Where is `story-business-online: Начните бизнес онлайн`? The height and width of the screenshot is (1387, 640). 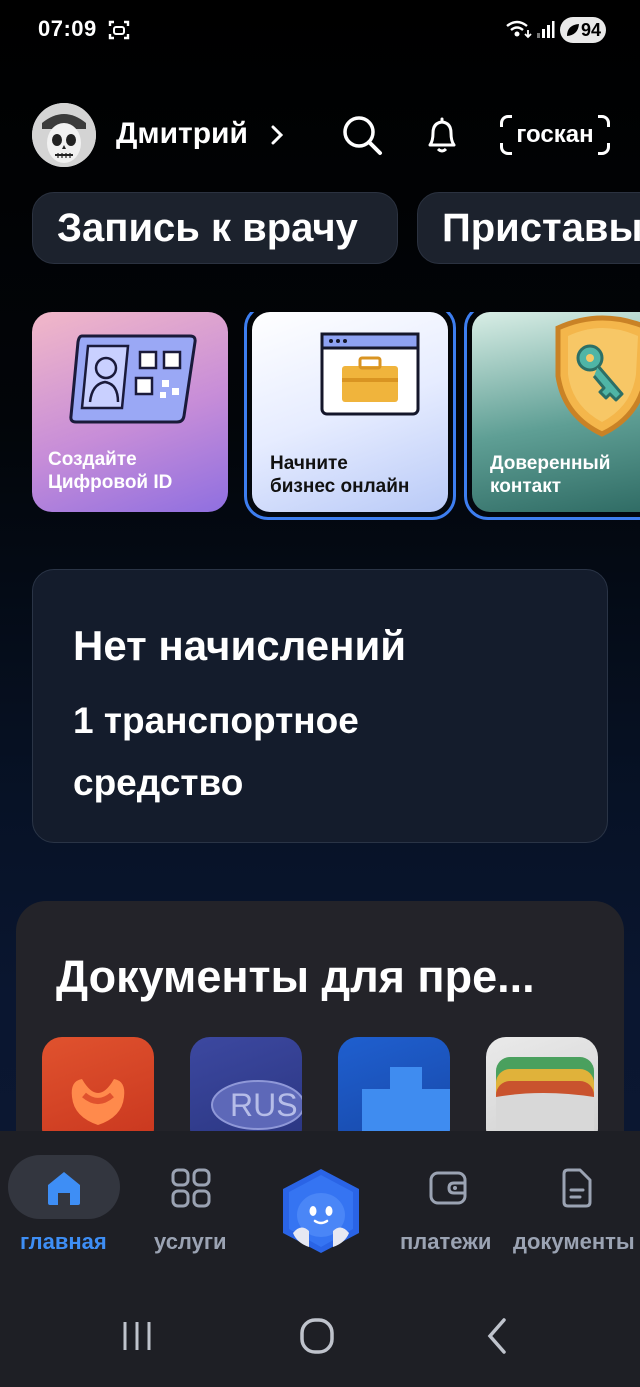
story-business-online: Начните бизнес онлайн is located at coordinates (350, 416).